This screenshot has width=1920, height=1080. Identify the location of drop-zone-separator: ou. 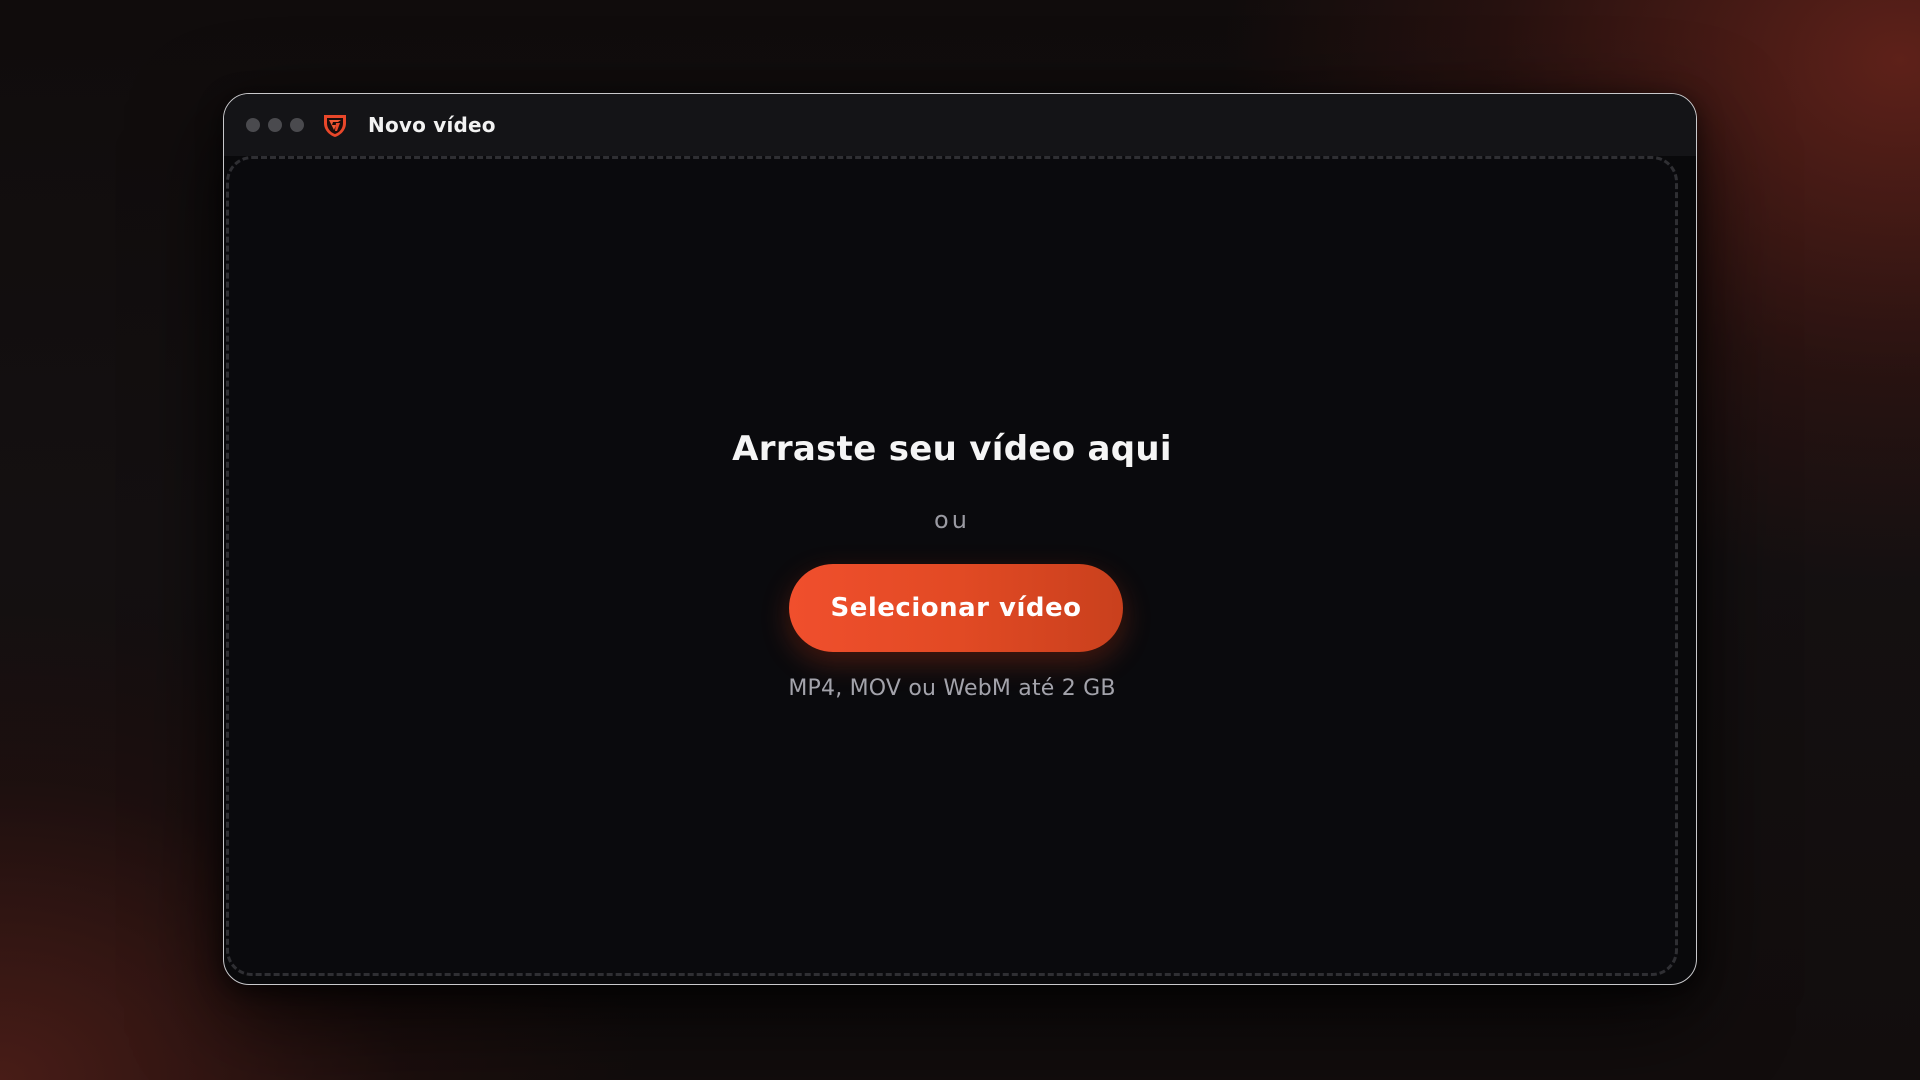
(952, 520).